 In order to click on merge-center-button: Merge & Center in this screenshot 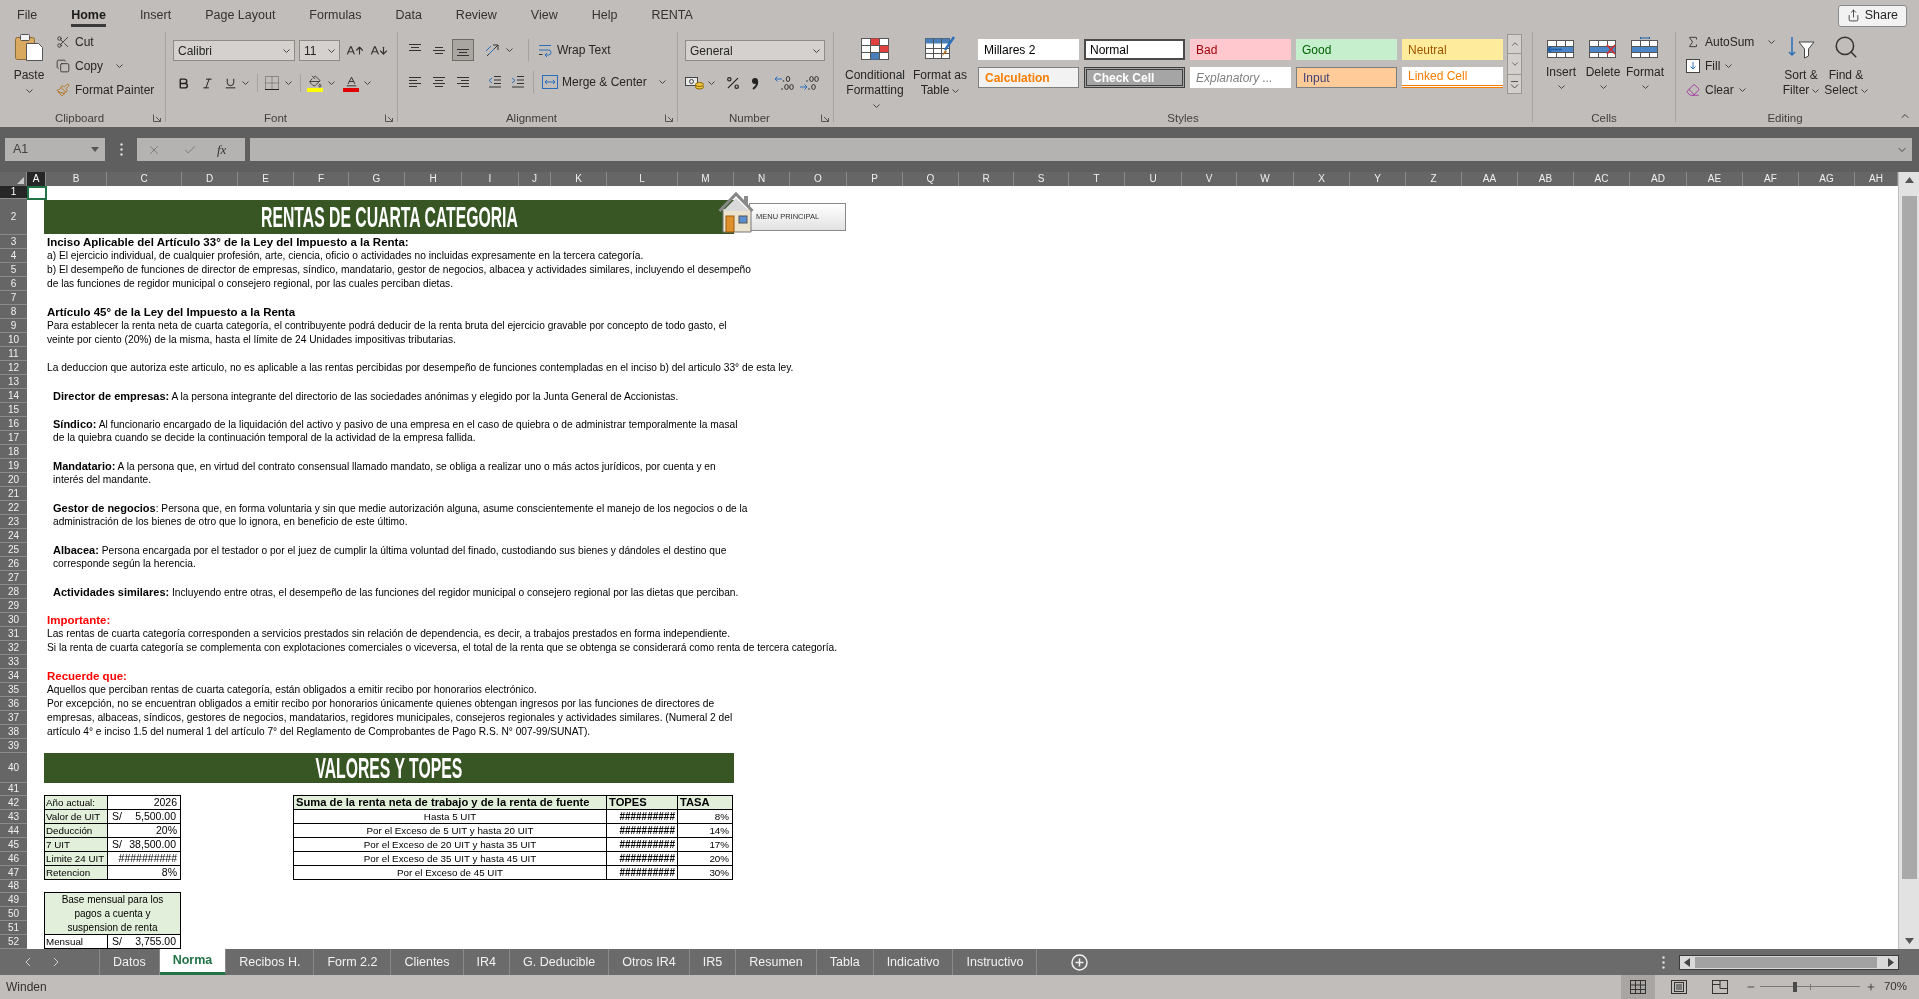, I will do `click(604, 82)`.